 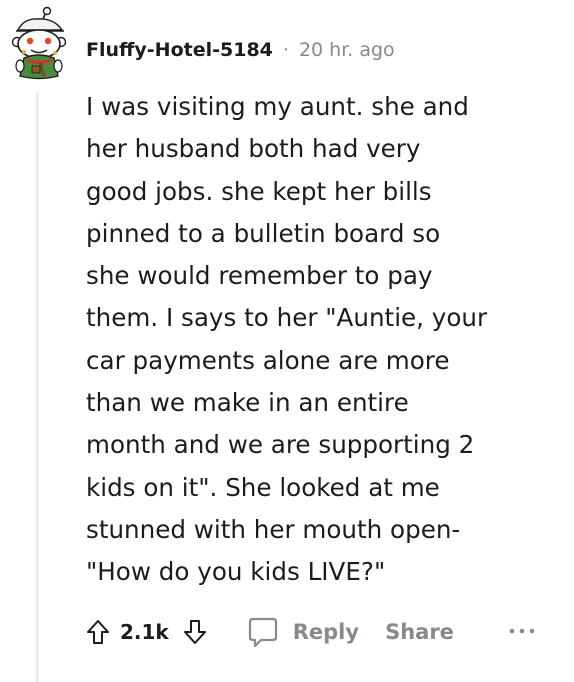 I want to click on vote-score: 2.1k, so click(x=144, y=632).